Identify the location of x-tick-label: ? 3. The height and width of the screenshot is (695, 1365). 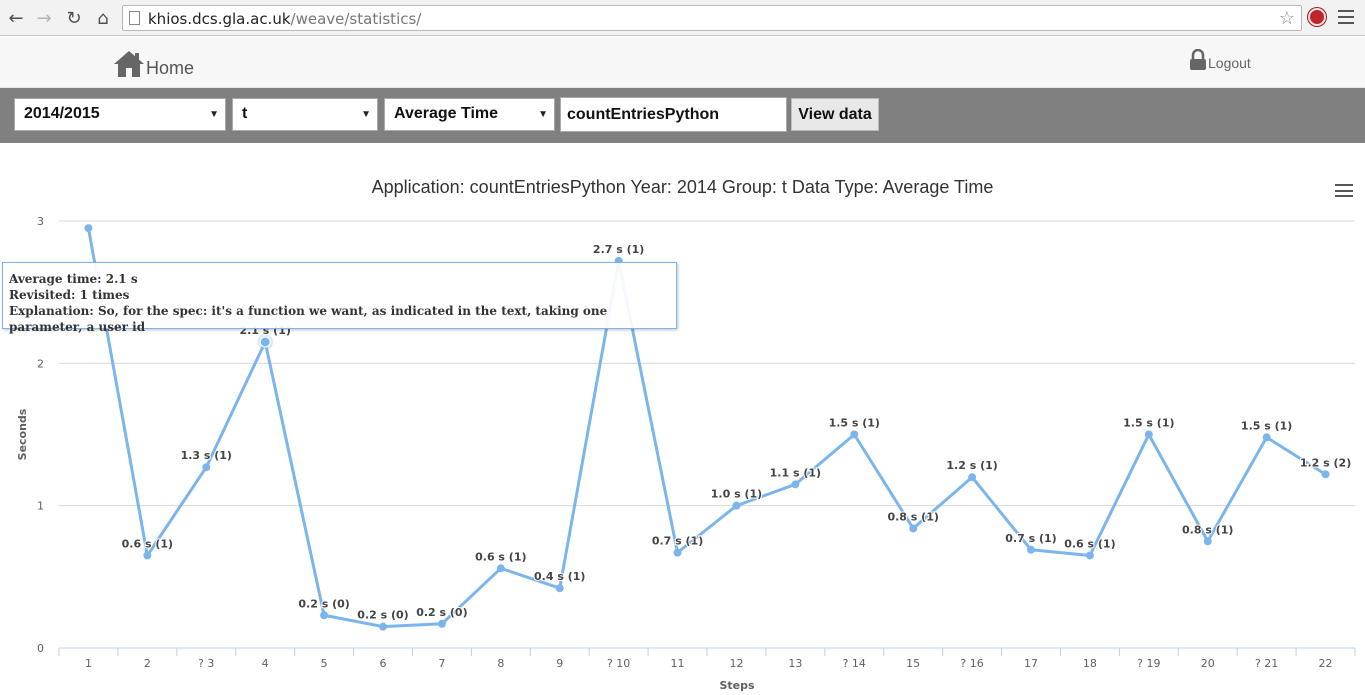
(206, 663).